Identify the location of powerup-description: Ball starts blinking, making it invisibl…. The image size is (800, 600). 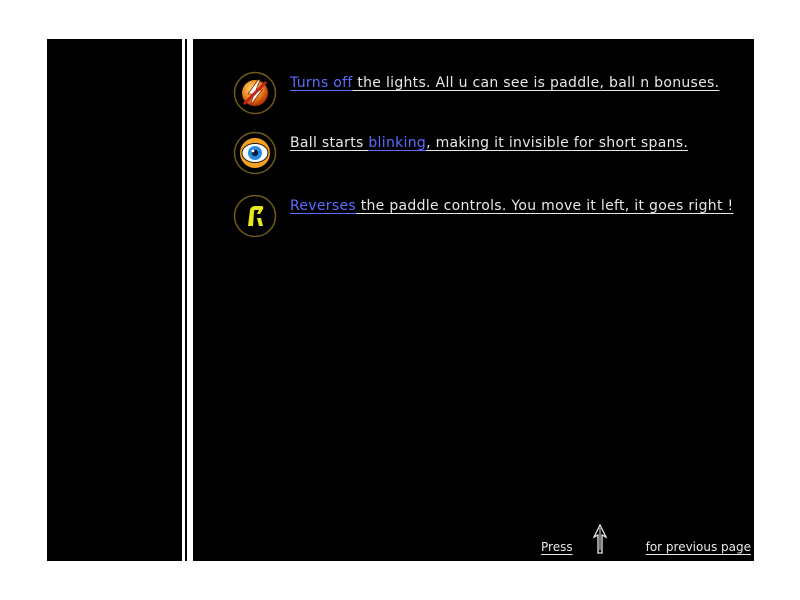
(512, 143).